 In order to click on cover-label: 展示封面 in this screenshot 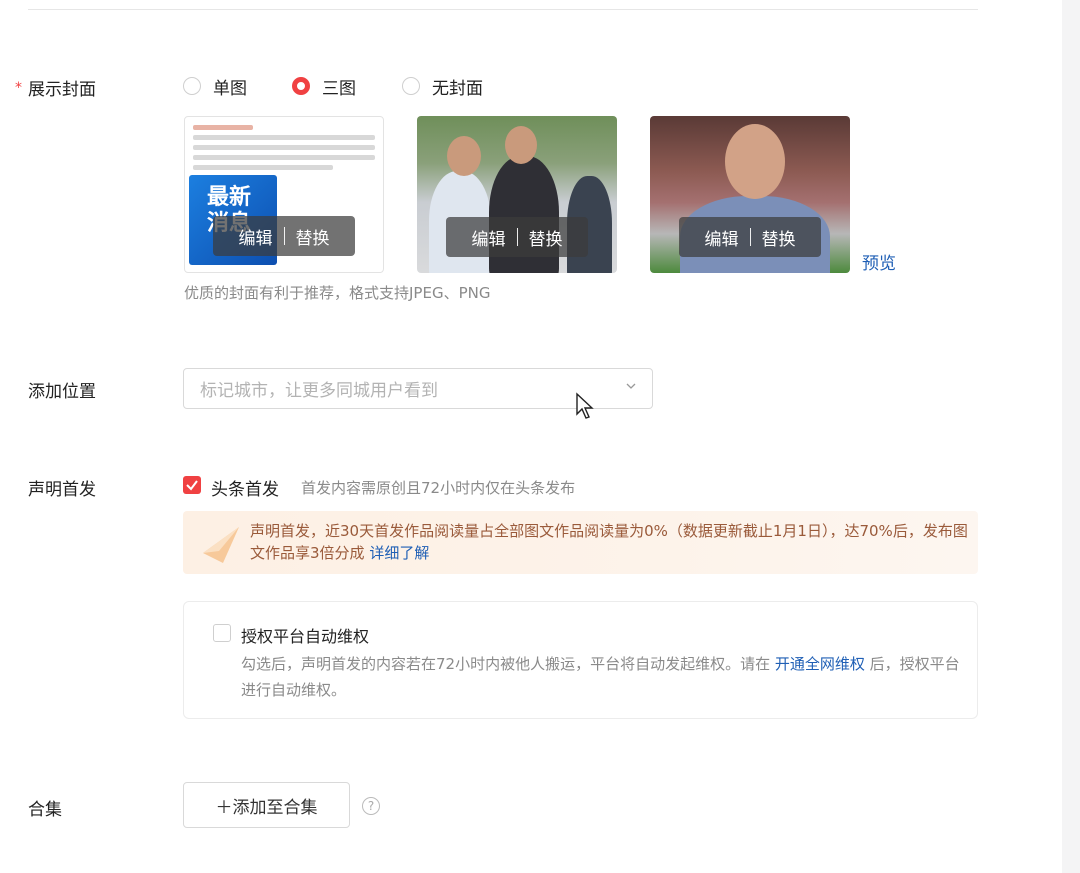, I will do `click(62, 90)`.